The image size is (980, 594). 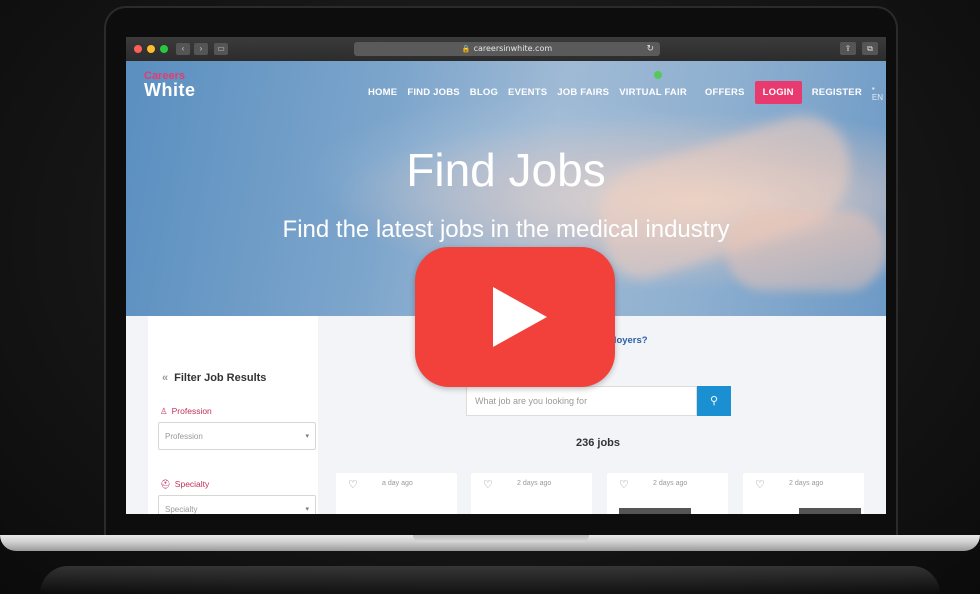 I want to click on forward-button: ›, so click(x=201, y=49).